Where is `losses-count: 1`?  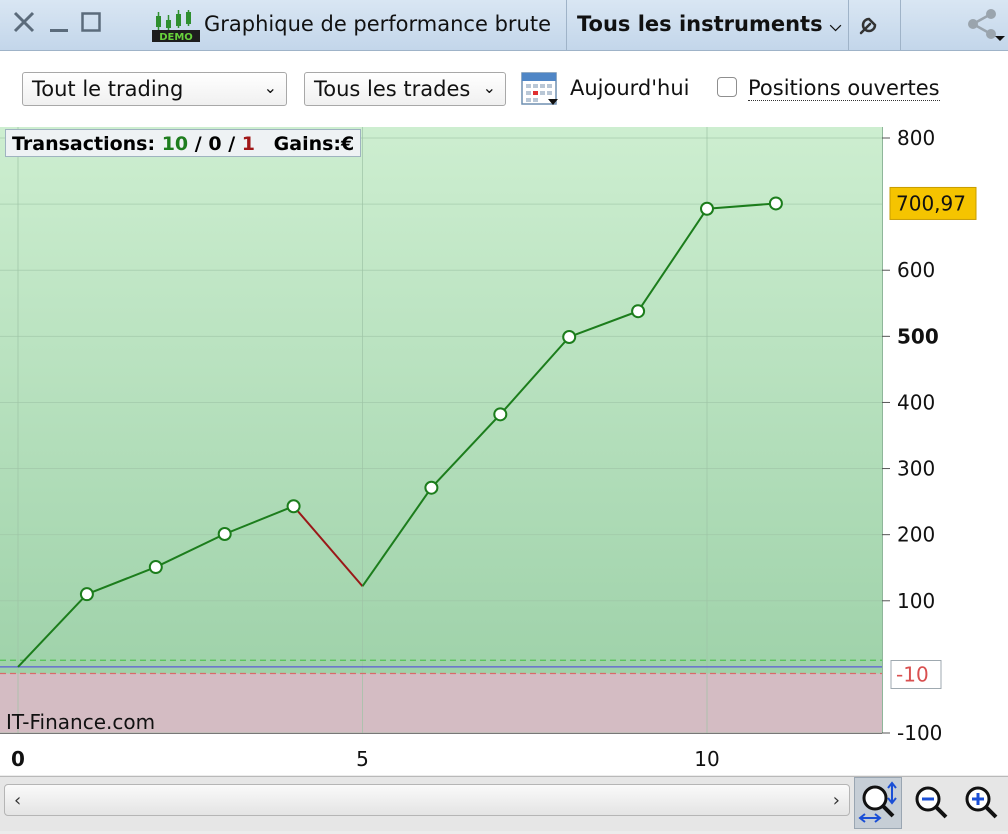
losses-count: 1 is located at coordinates (248, 144).